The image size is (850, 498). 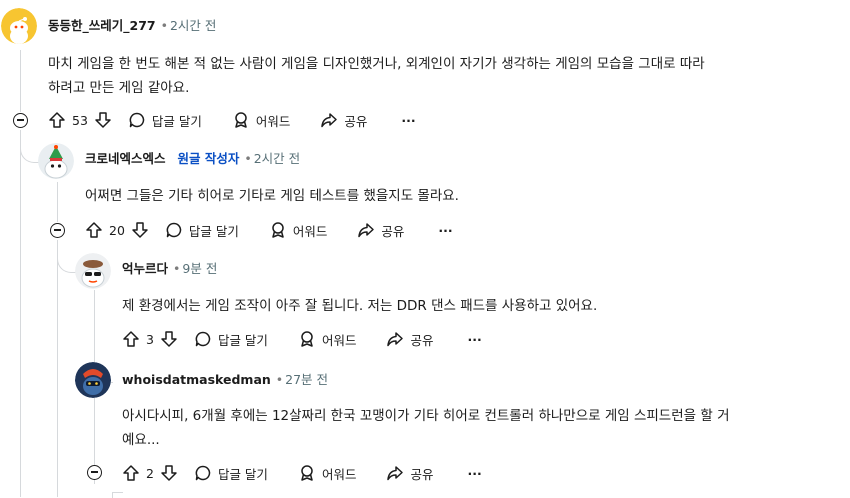 I want to click on op-badge: 원글 작성자, so click(x=208, y=158).